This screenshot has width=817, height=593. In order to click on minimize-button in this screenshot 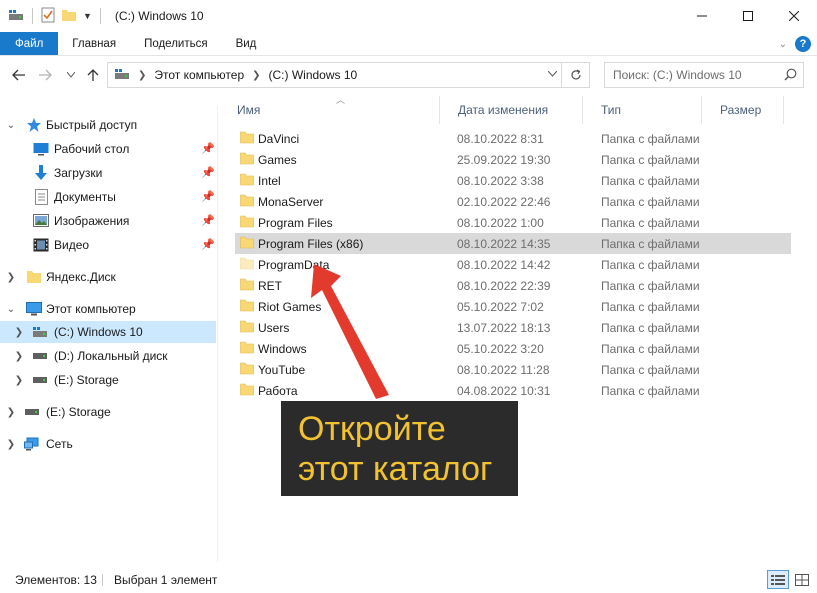, I will do `click(702, 16)`.